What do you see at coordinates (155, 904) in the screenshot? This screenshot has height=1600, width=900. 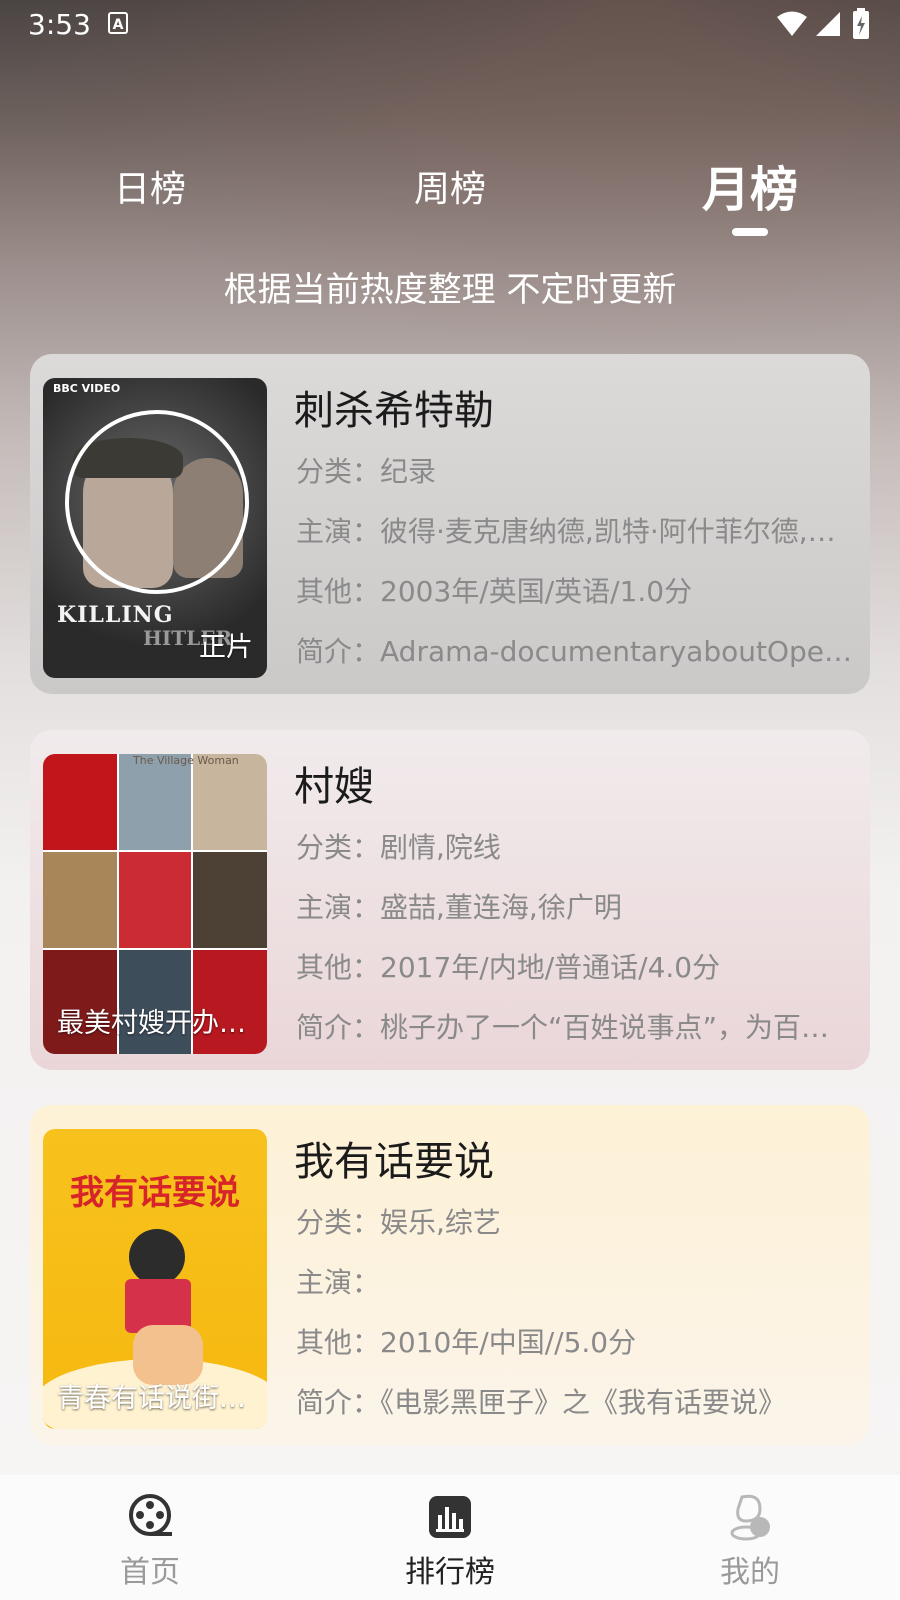 I see `movie-poster: The Village Woman 最美村嫂开办百姓说事点` at bounding box center [155, 904].